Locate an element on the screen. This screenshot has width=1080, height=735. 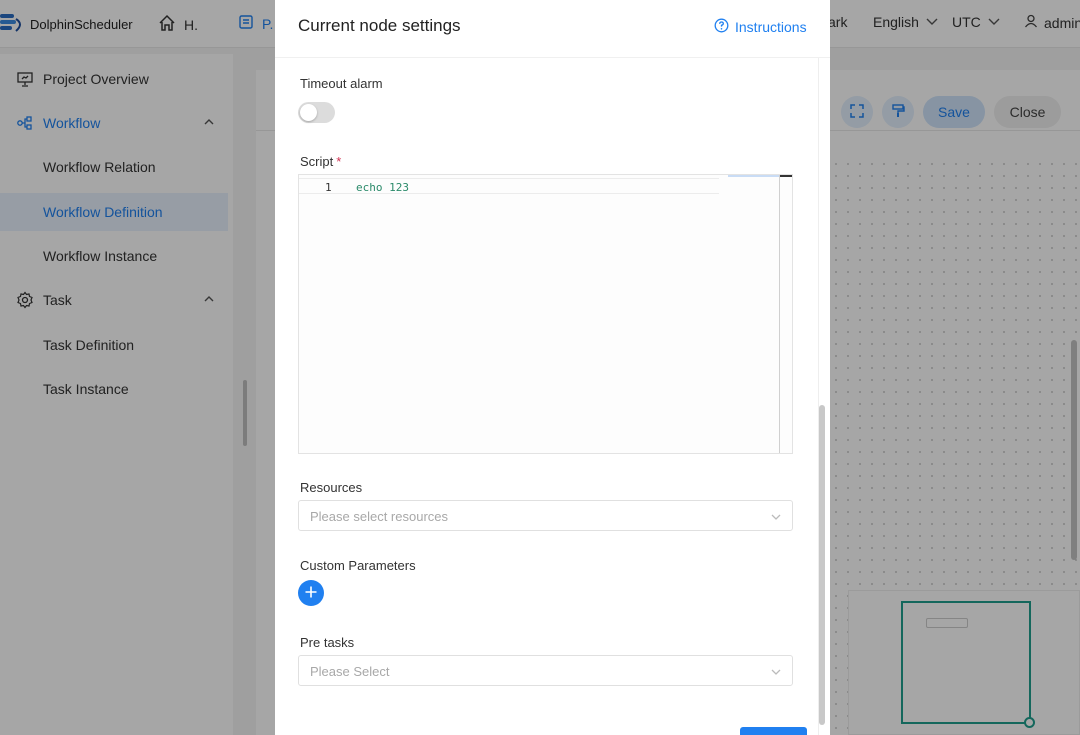
plus-icon is located at coordinates (311, 593).